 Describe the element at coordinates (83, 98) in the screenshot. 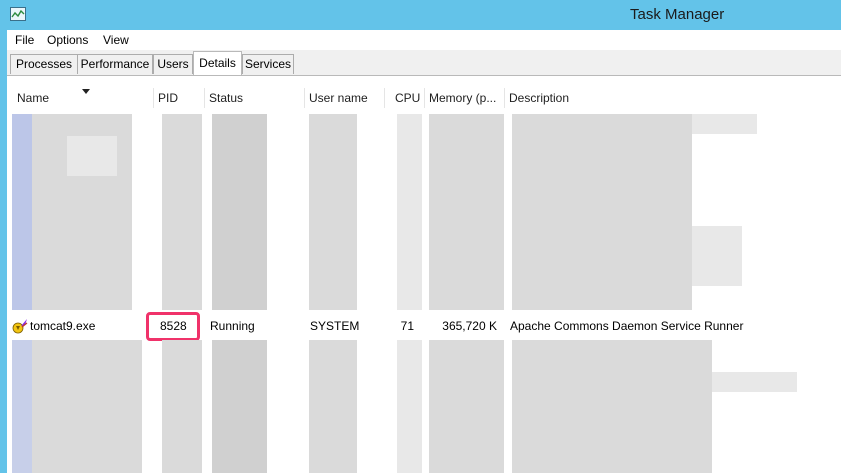

I see `column-header-name: Name` at that location.